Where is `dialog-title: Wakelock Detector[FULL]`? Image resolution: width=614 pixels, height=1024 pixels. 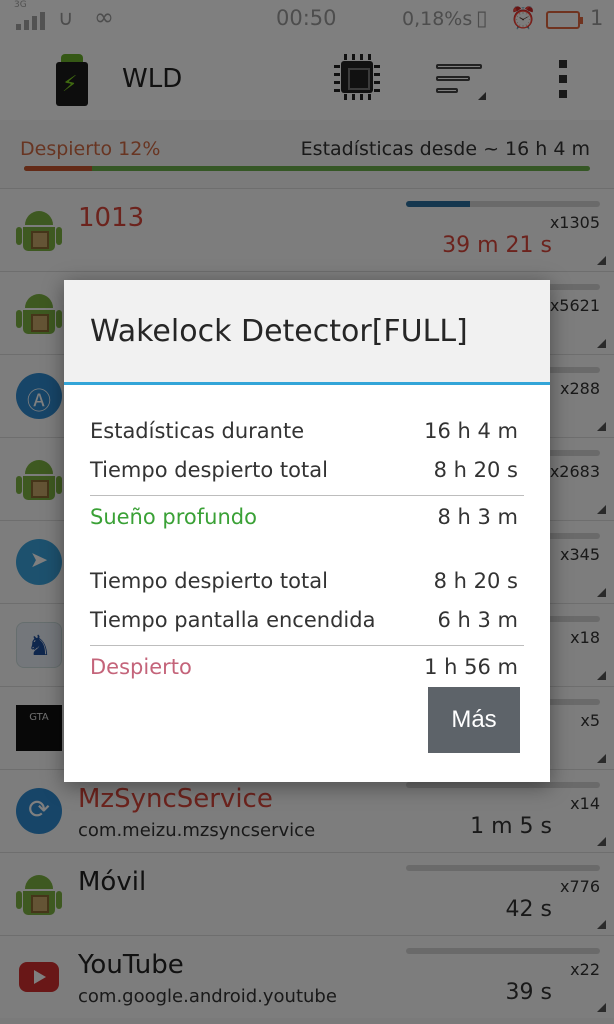
dialog-title: Wakelock Detector[FULL] is located at coordinates (279, 331).